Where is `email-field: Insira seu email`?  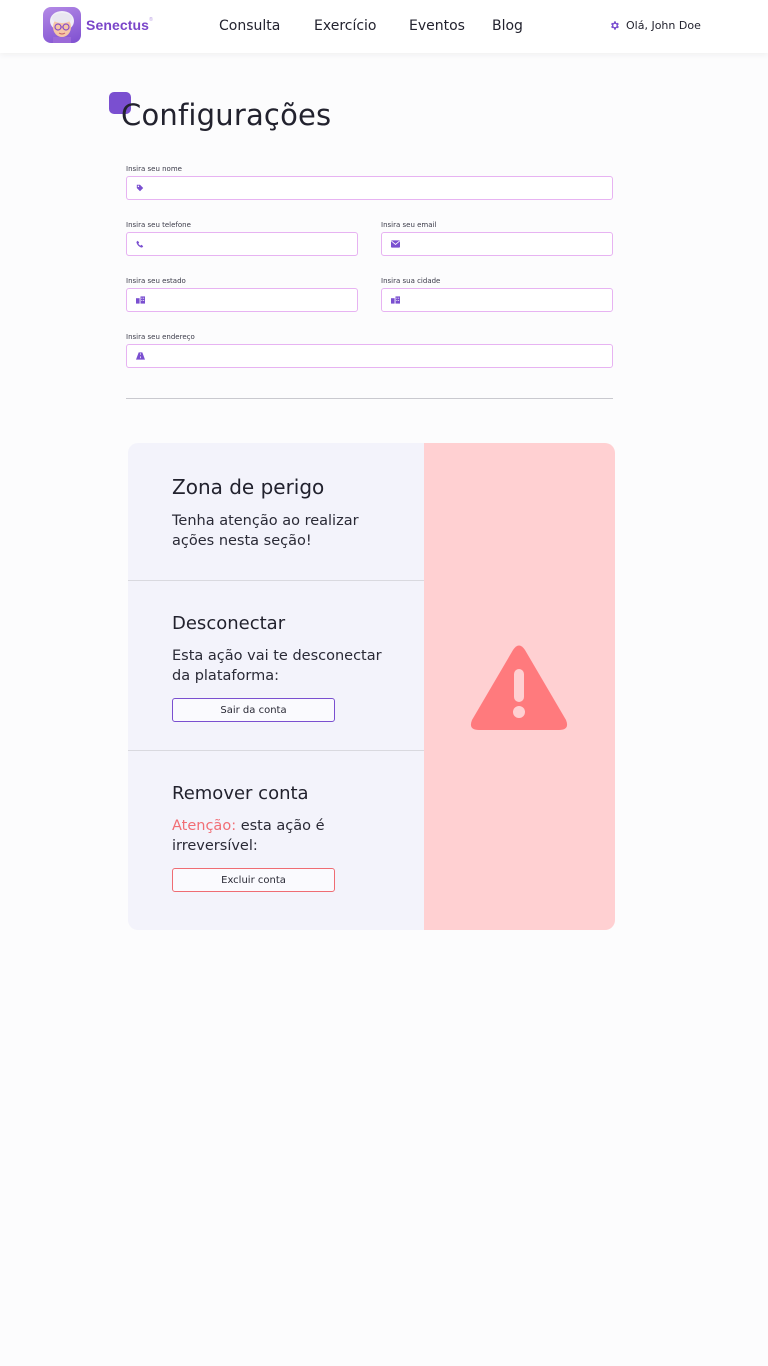 email-field: Insira seu email is located at coordinates (497, 238).